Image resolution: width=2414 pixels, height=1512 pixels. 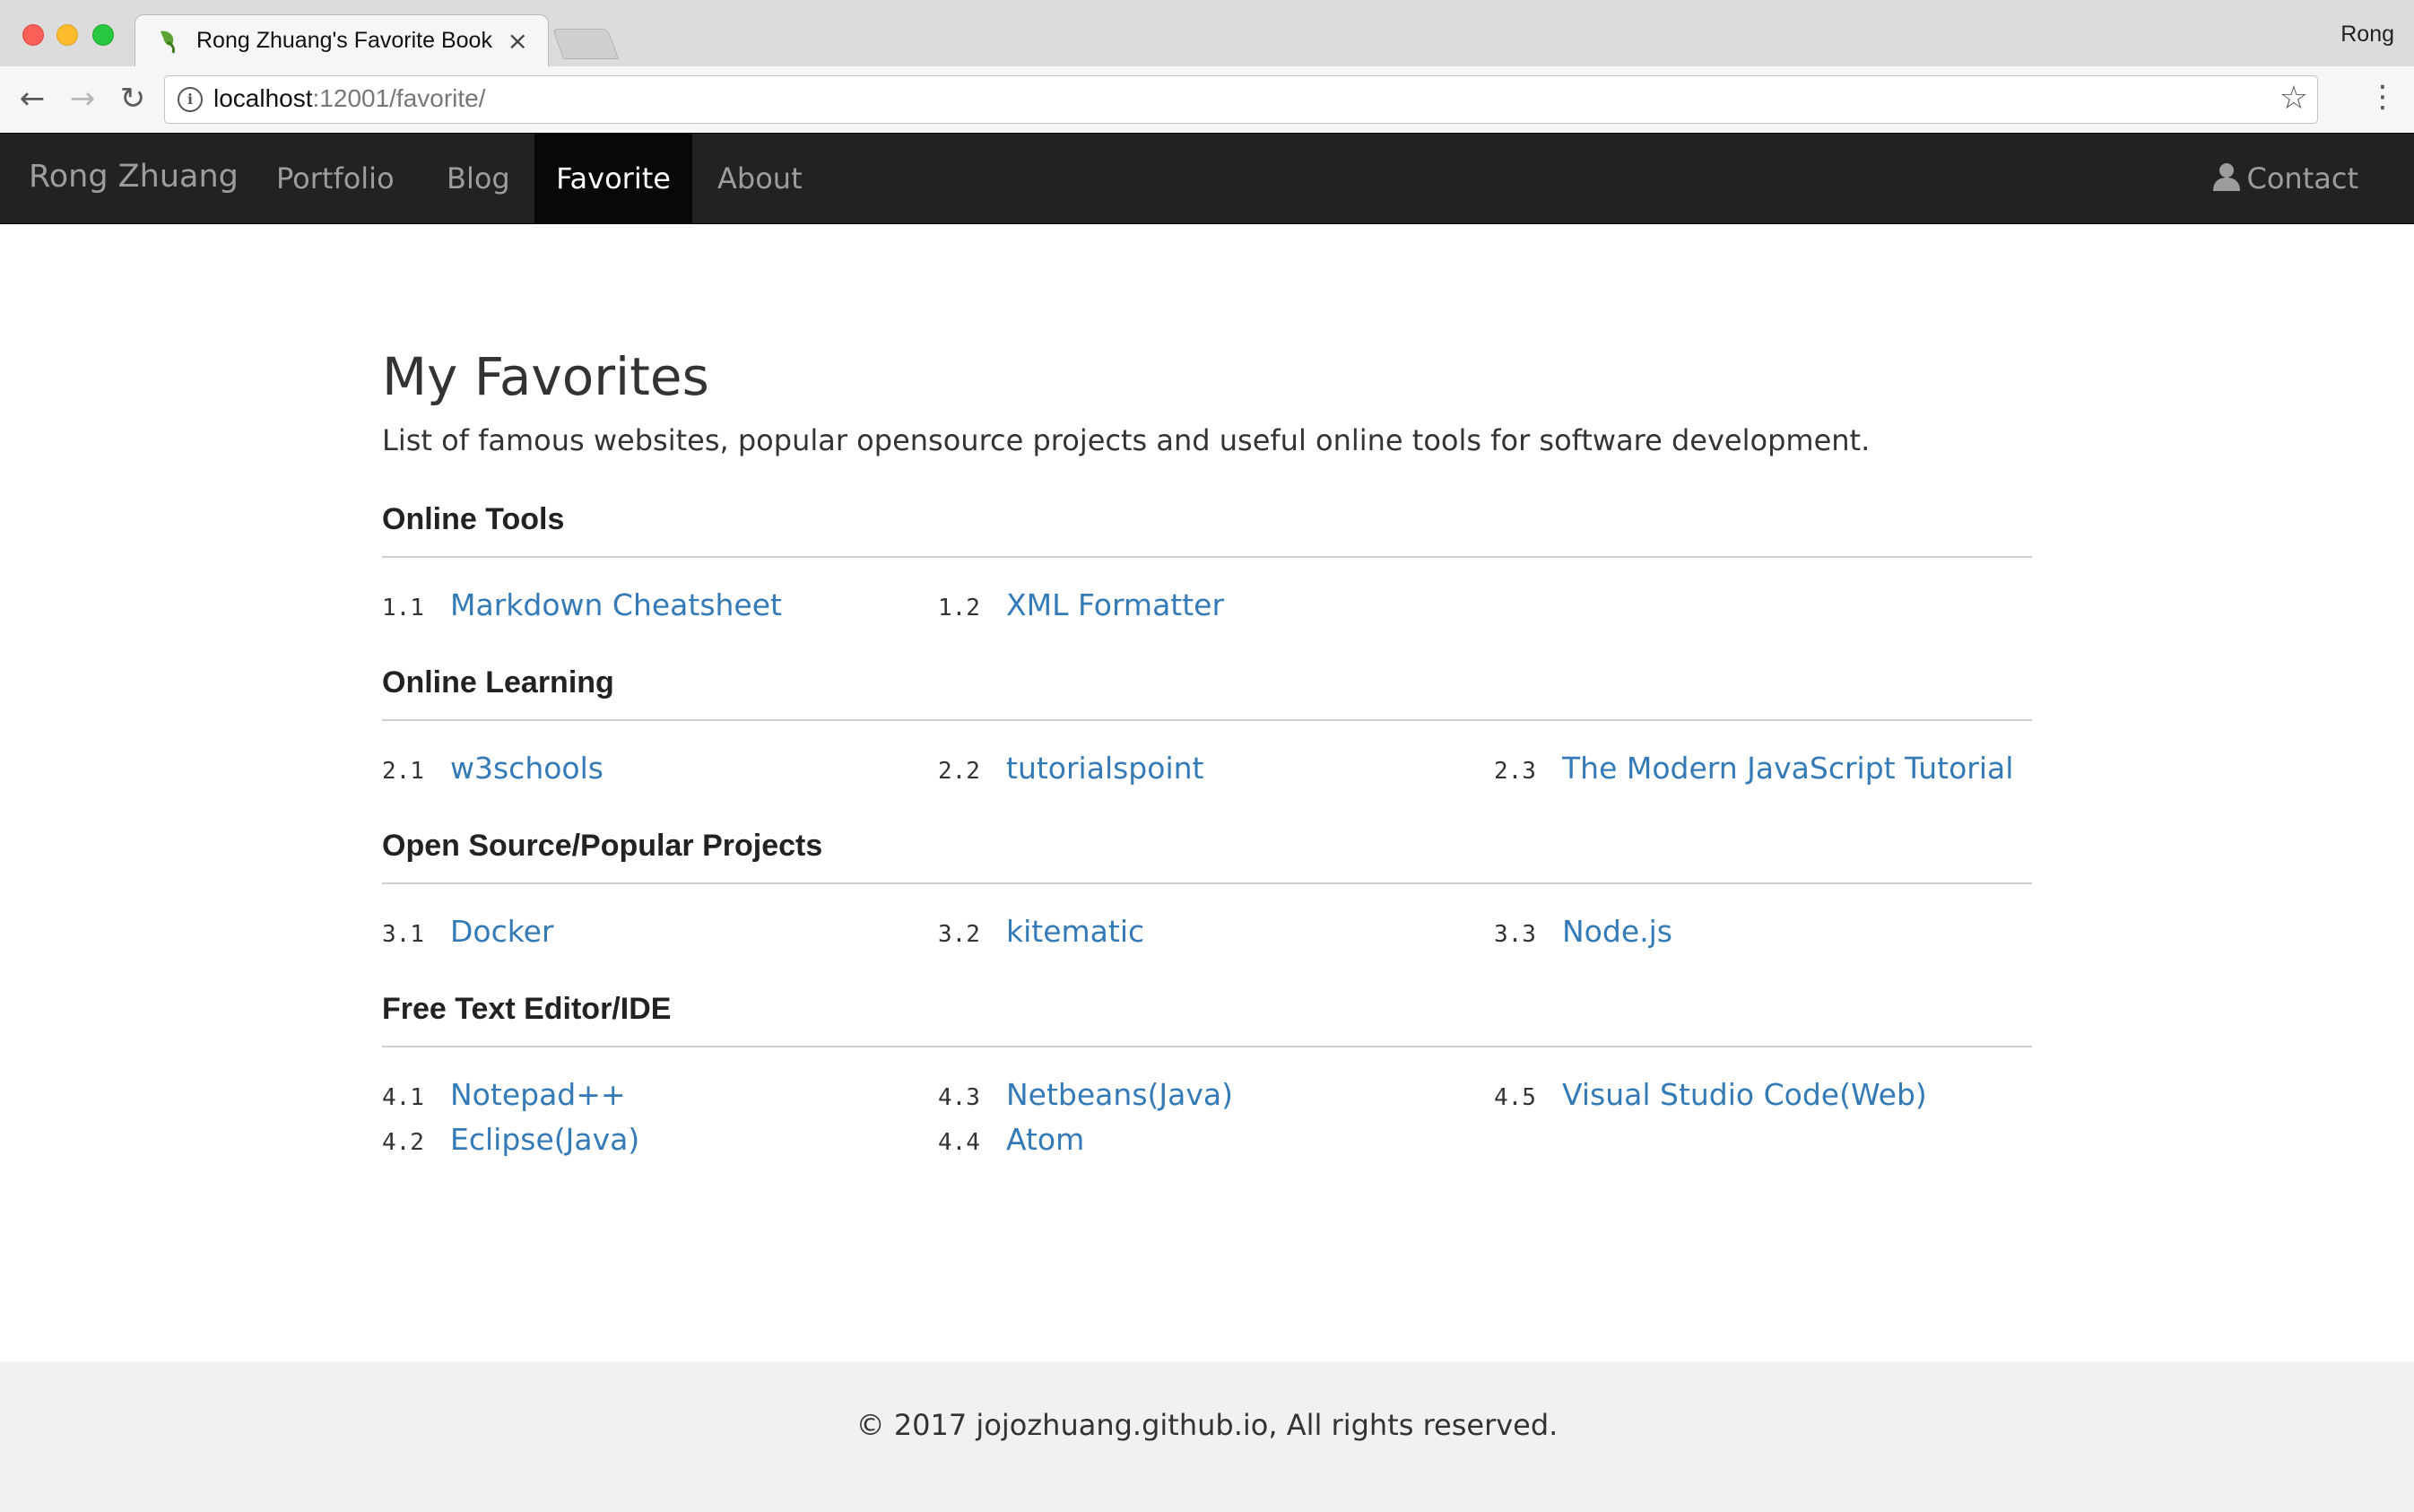 I want to click on favorite-link: tutorialspoint, so click(x=1104, y=768).